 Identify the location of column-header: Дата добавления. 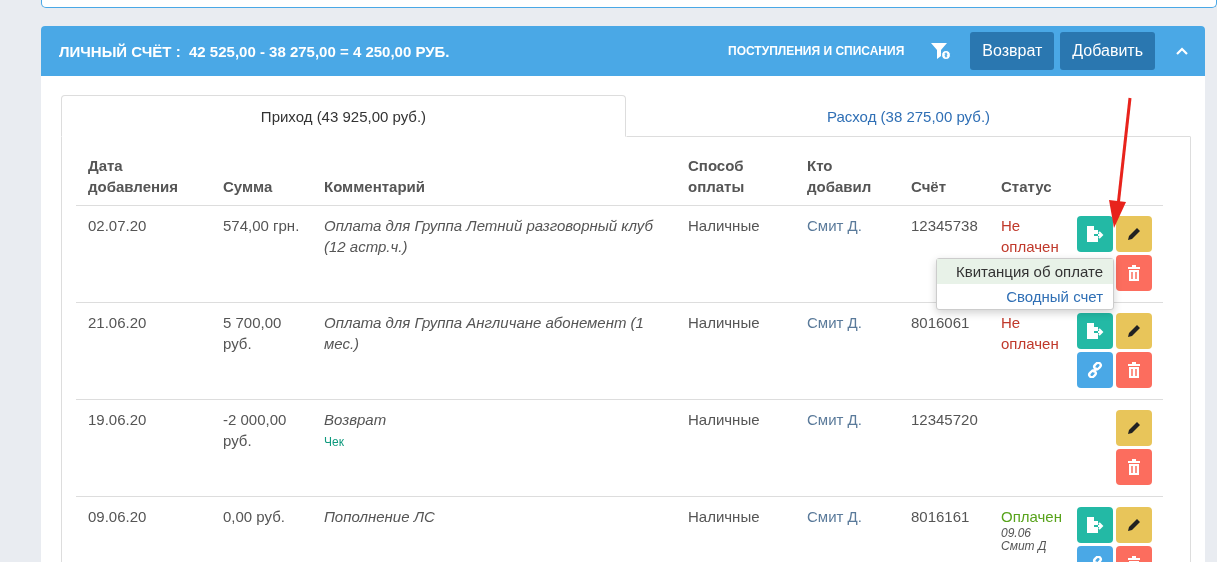
(133, 176).